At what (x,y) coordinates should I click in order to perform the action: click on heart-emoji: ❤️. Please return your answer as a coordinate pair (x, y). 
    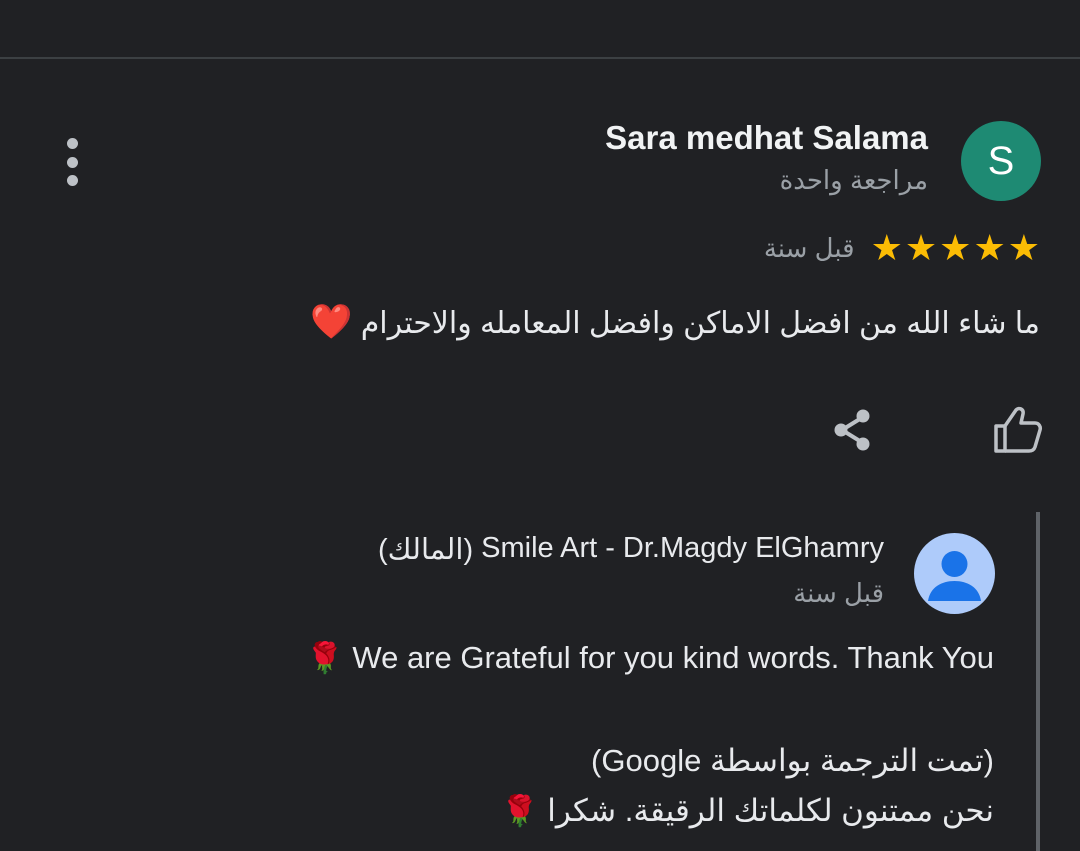
    Looking at the image, I should click on (331, 322).